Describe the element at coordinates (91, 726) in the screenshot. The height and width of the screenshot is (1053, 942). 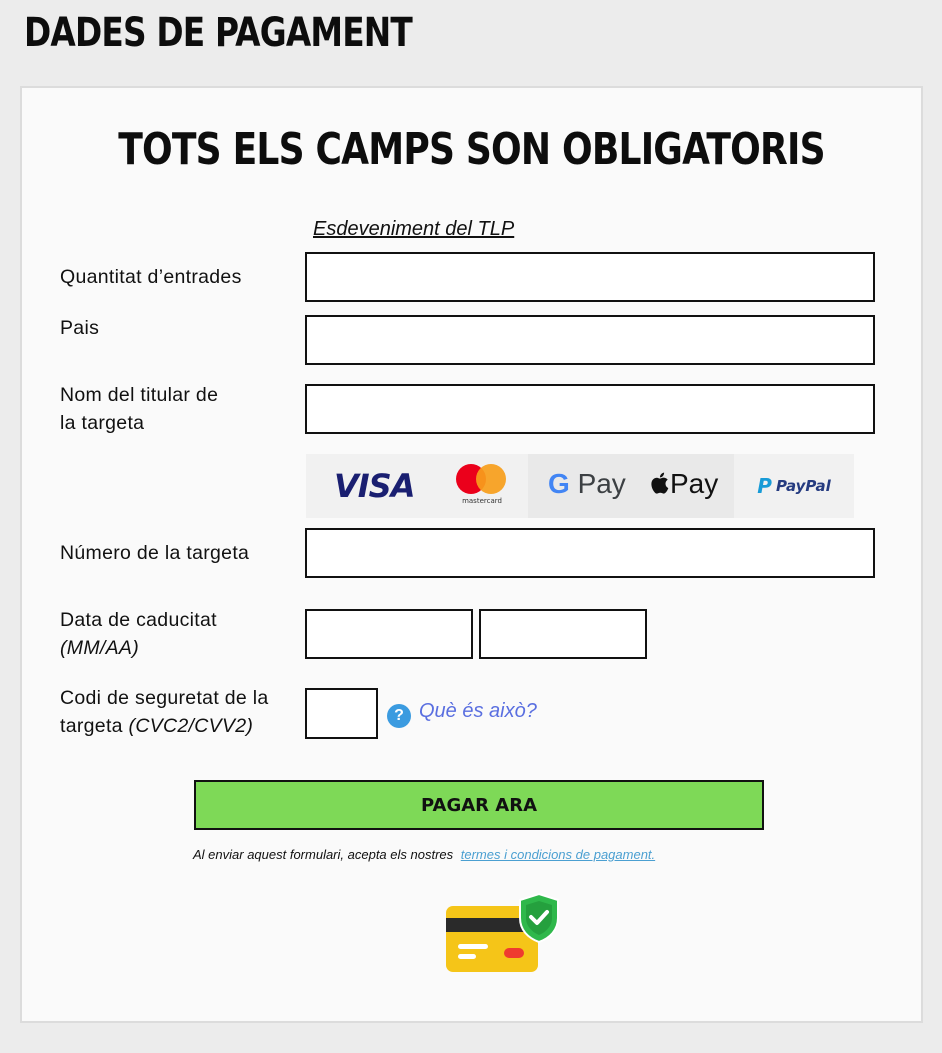
I see `cvc-label-line2: targeta` at that location.